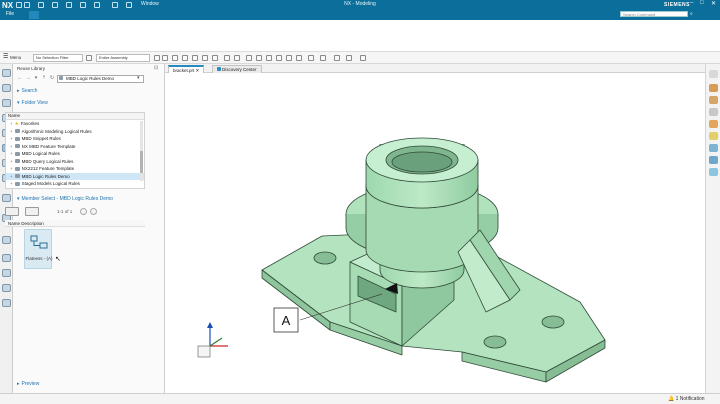 The image size is (720, 404). What do you see at coordinates (186, 69) in the screenshot?
I see `tab-bracket-prt: bracket.prt ✕` at bounding box center [186, 69].